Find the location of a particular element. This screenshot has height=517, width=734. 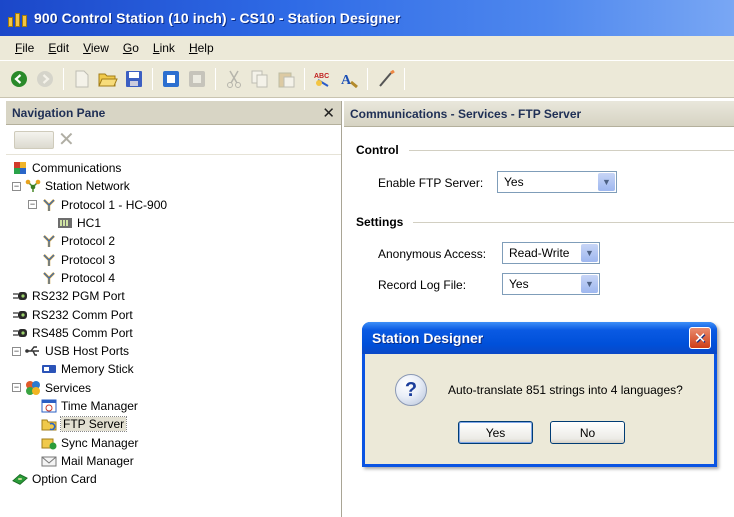

tree-item-sync-manager: Sync Manager is located at coordinates (173, 442).